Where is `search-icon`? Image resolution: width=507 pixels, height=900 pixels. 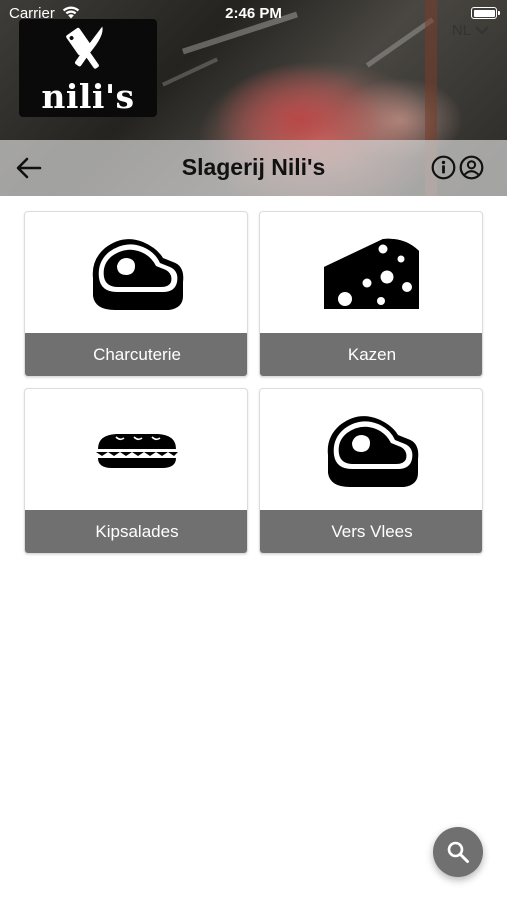
search-icon is located at coordinates (458, 852).